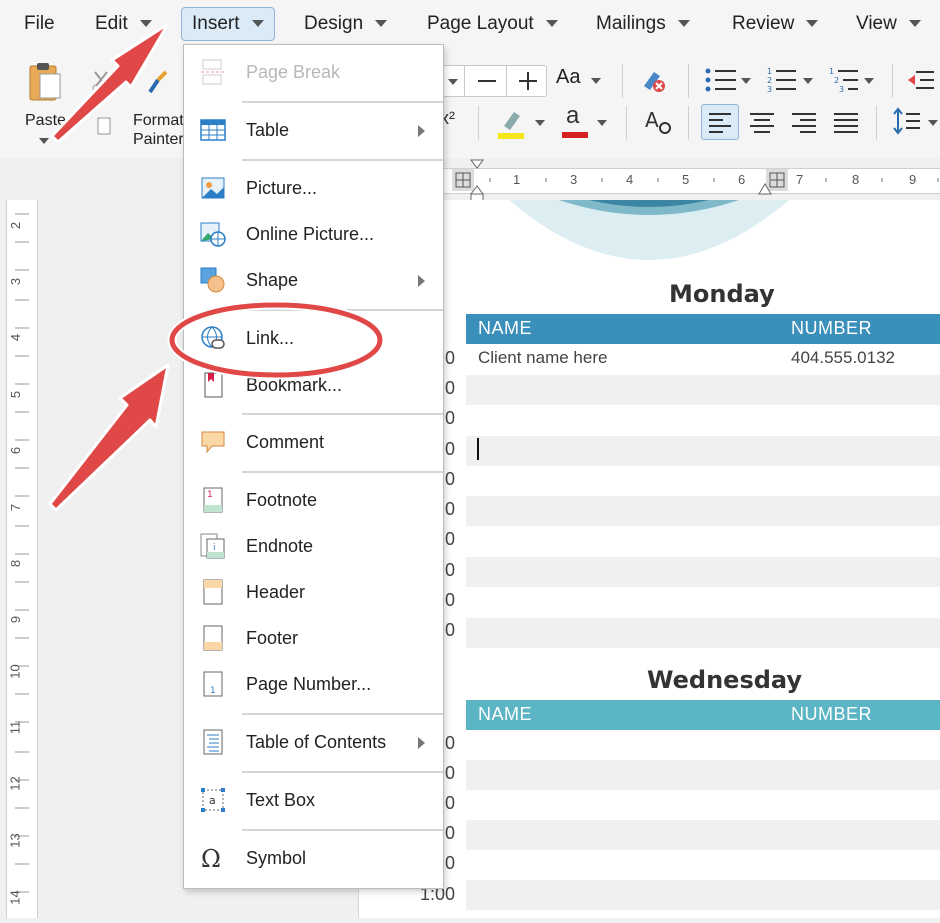  Describe the element at coordinates (109, 437) in the screenshot. I see `annotation-arrow-link` at that location.